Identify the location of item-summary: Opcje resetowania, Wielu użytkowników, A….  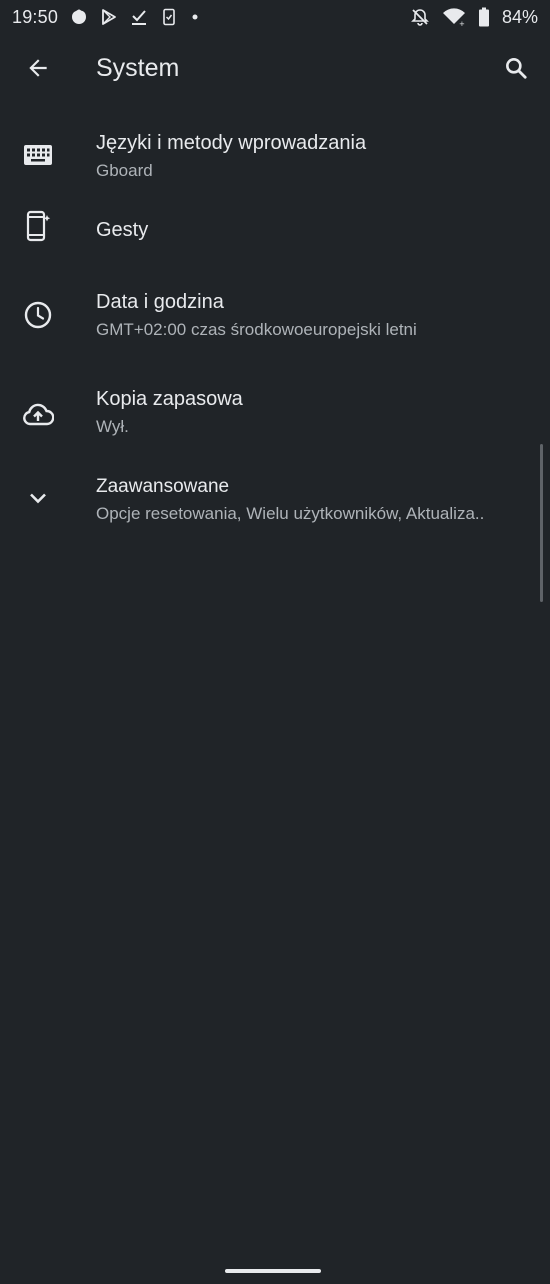
(290, 513).